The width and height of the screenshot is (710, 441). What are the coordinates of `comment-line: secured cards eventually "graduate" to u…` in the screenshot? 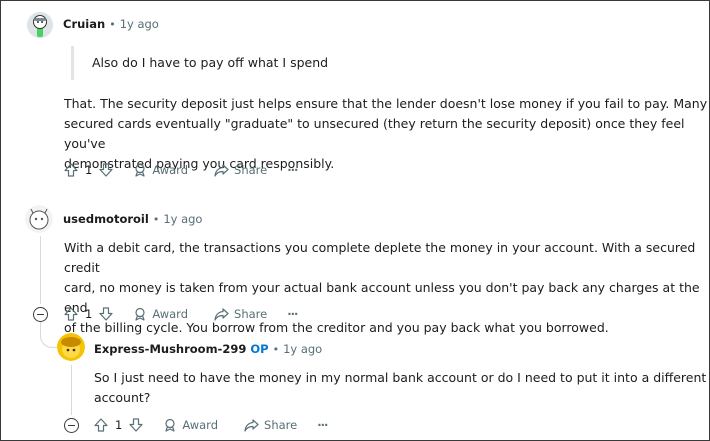 It's located at (374, 133).